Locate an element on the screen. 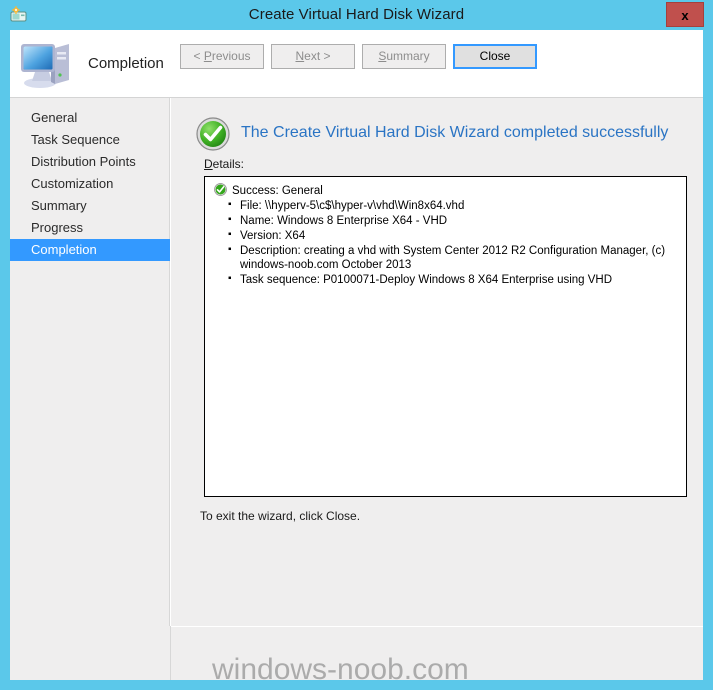 Image resolution: width=713 pixels, height=690 pixels. close-icon: x is located at coordinates (685, 14).